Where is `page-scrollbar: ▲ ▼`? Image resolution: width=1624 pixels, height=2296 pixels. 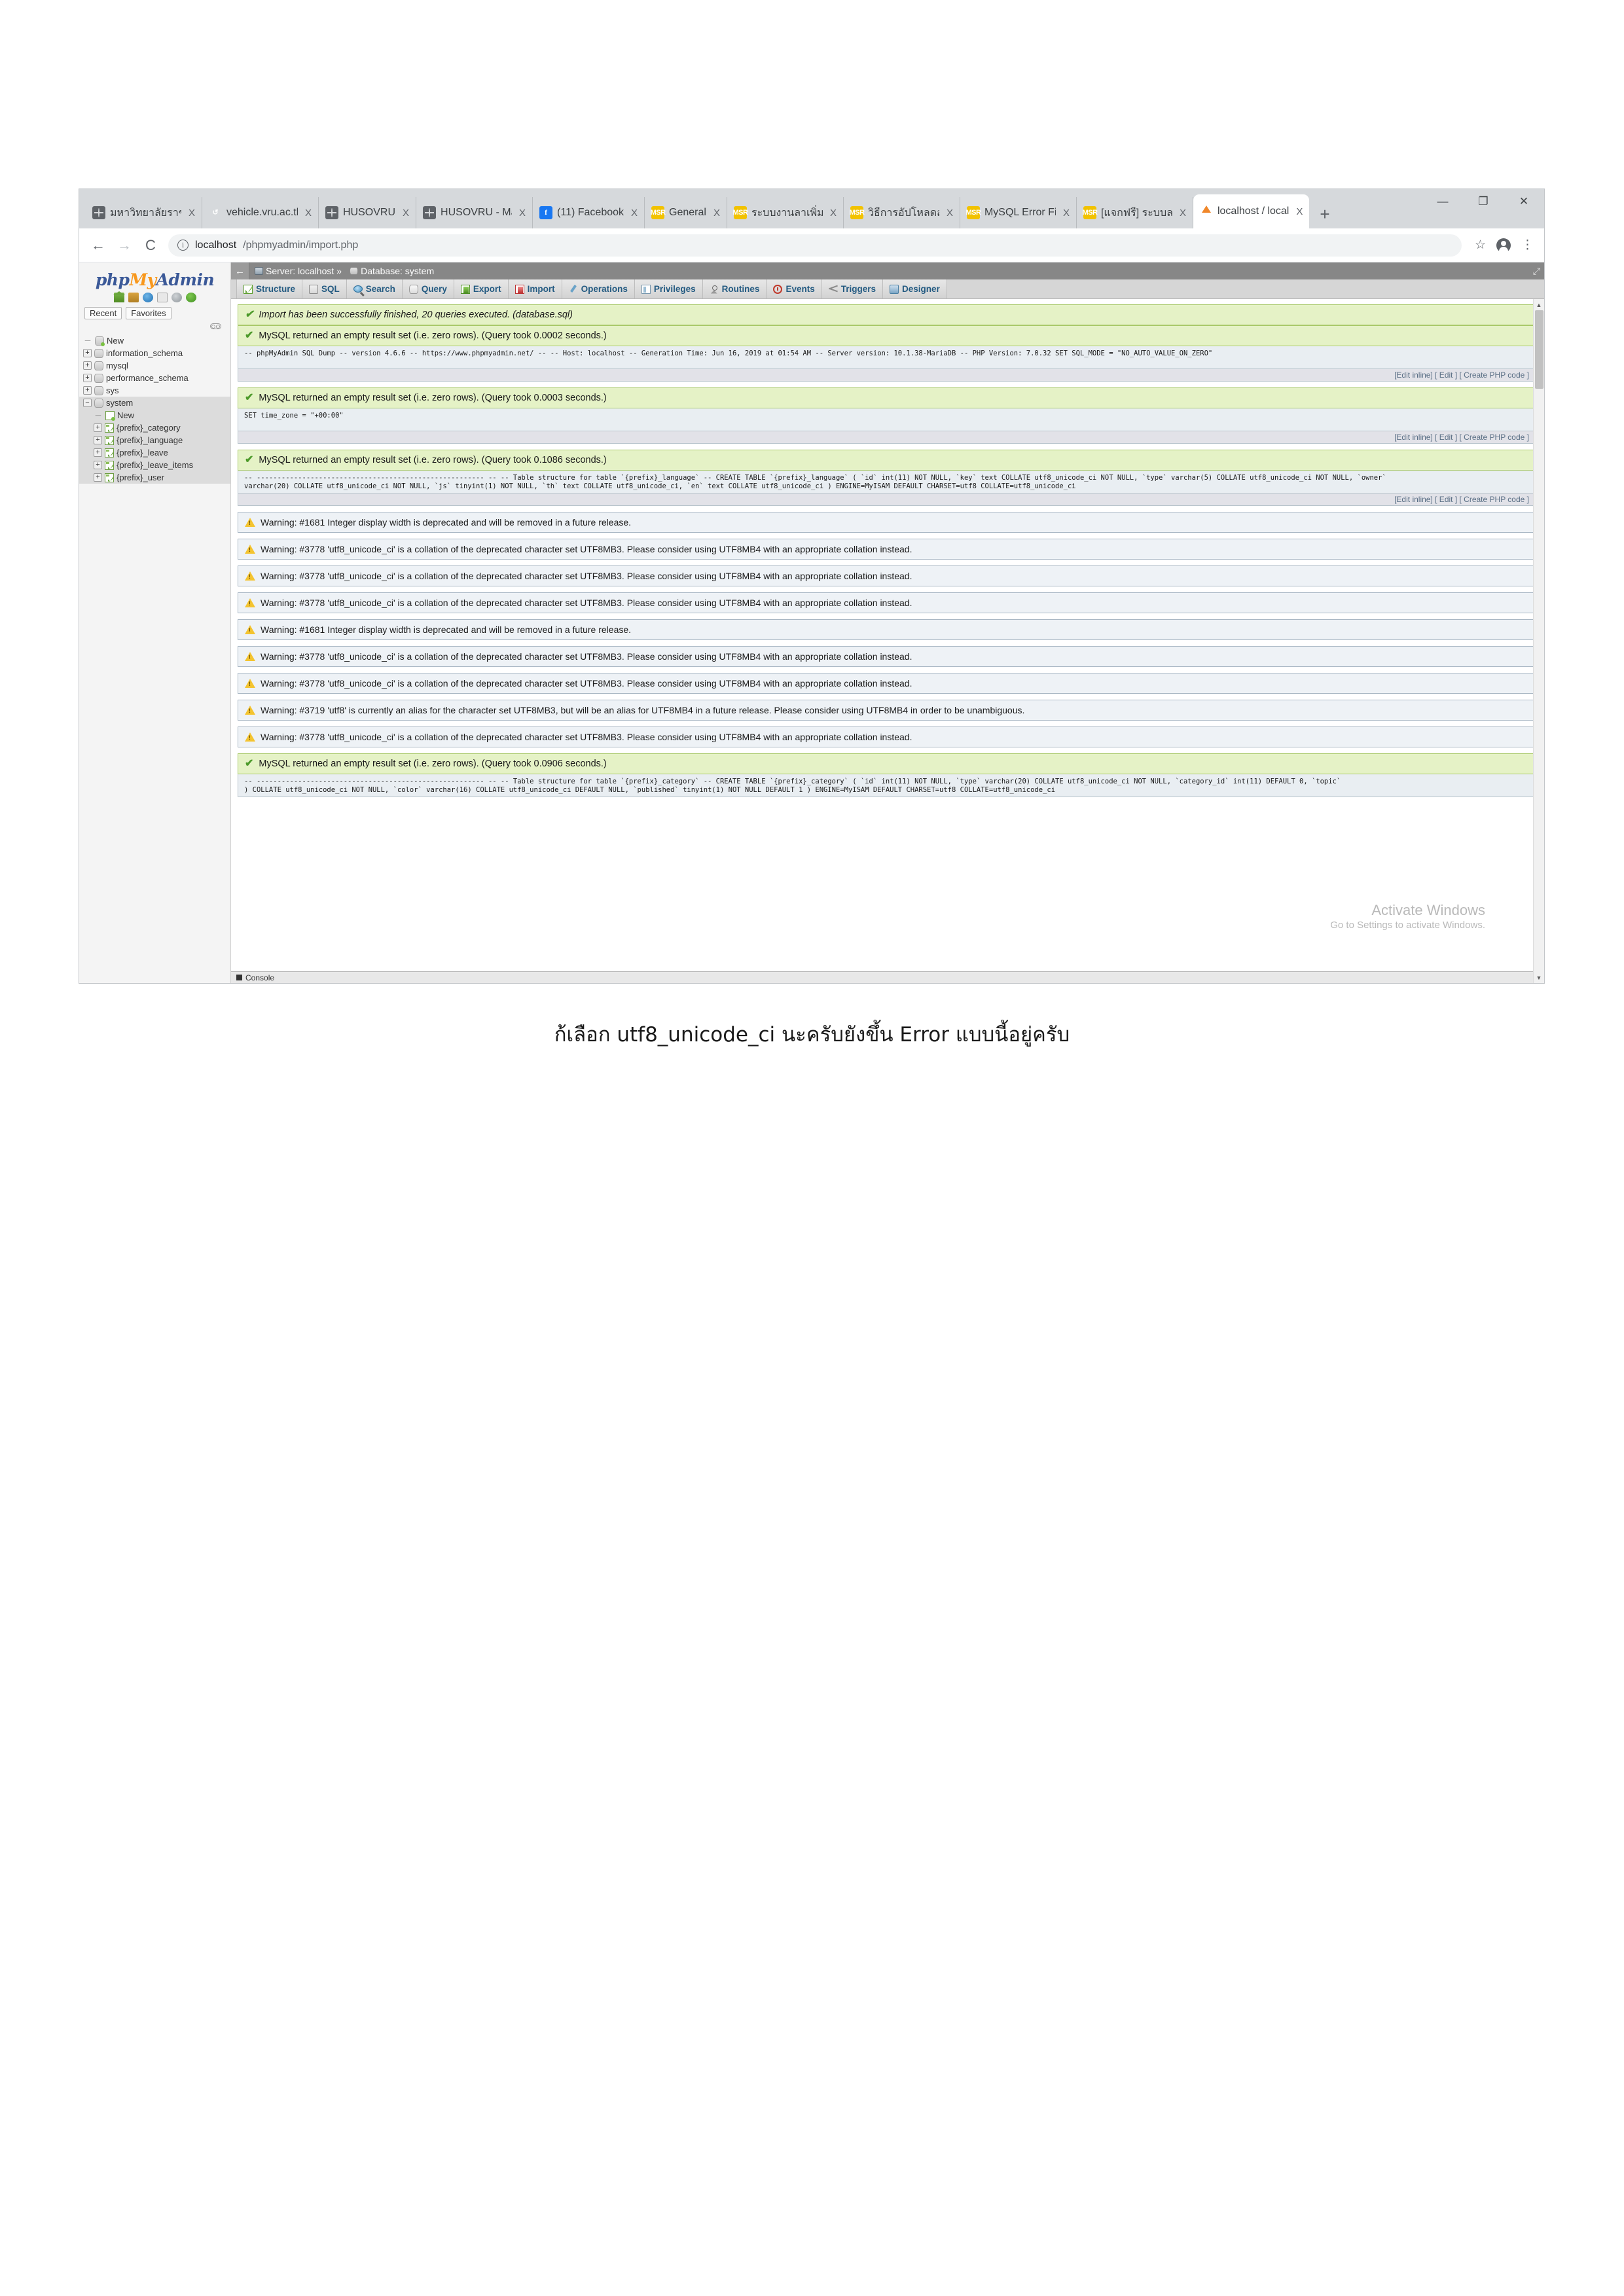 page-scrollbar: ▲ ▼ is located at coordinates (1538, 641).